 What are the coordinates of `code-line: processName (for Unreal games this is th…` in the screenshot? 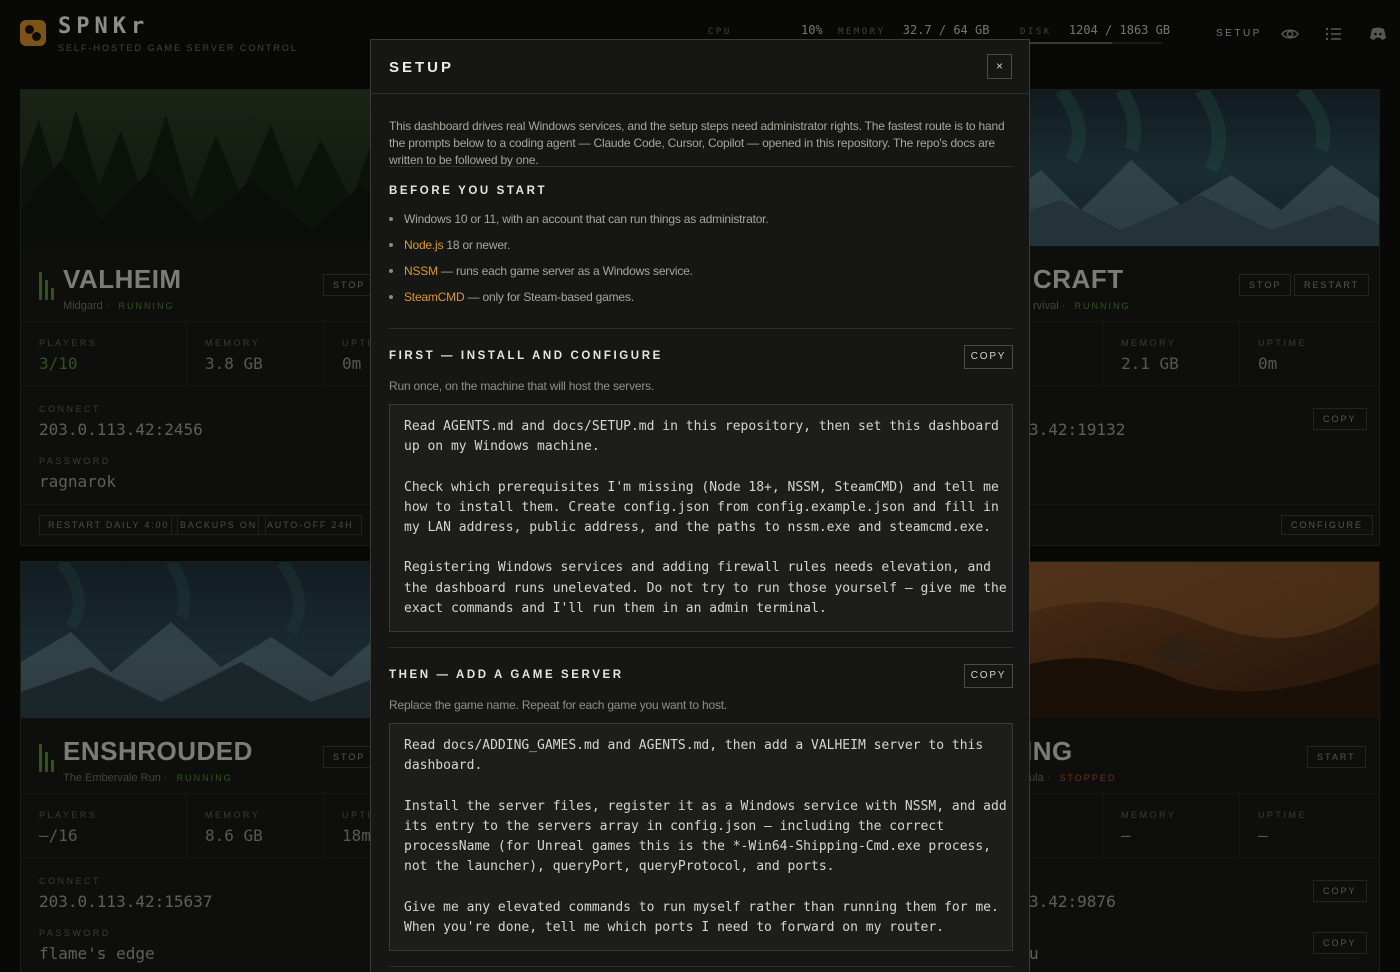 It's located at (697, 847).